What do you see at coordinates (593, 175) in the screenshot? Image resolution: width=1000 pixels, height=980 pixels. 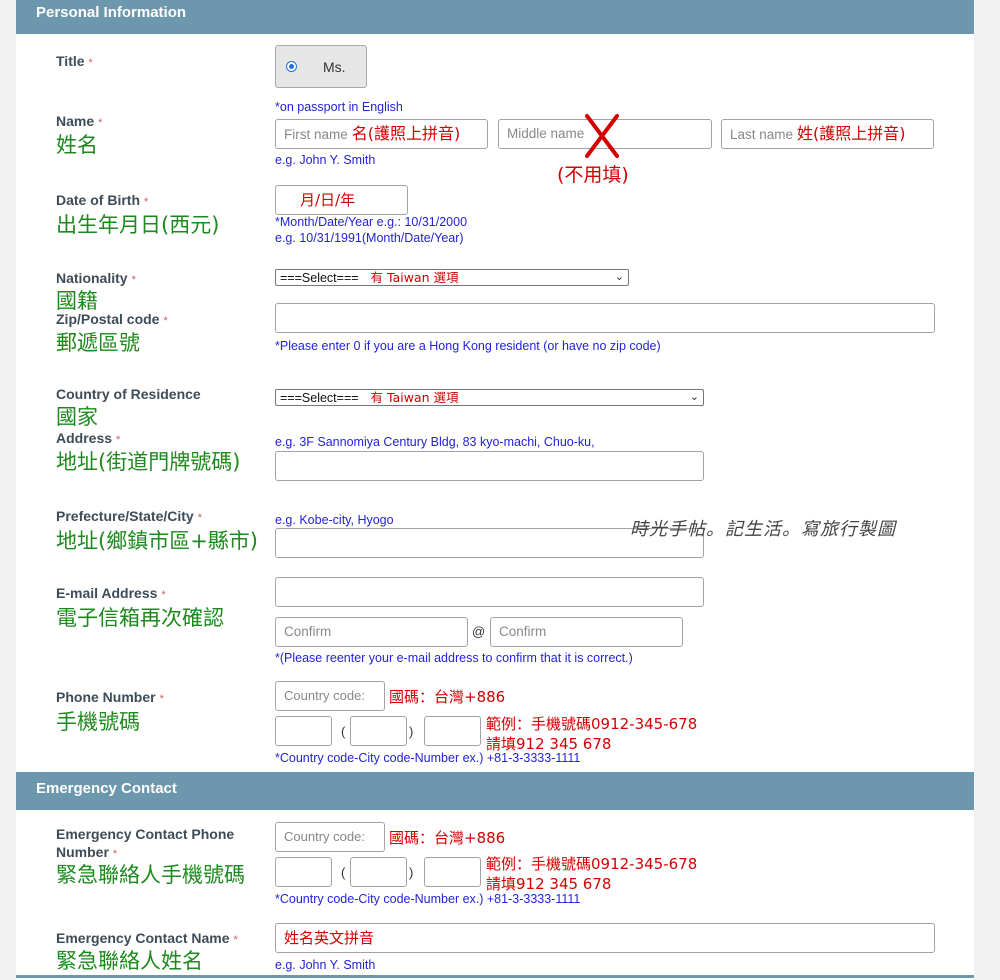 I see `middle-name-note: (不用填)` at bounding box center [593, 175].